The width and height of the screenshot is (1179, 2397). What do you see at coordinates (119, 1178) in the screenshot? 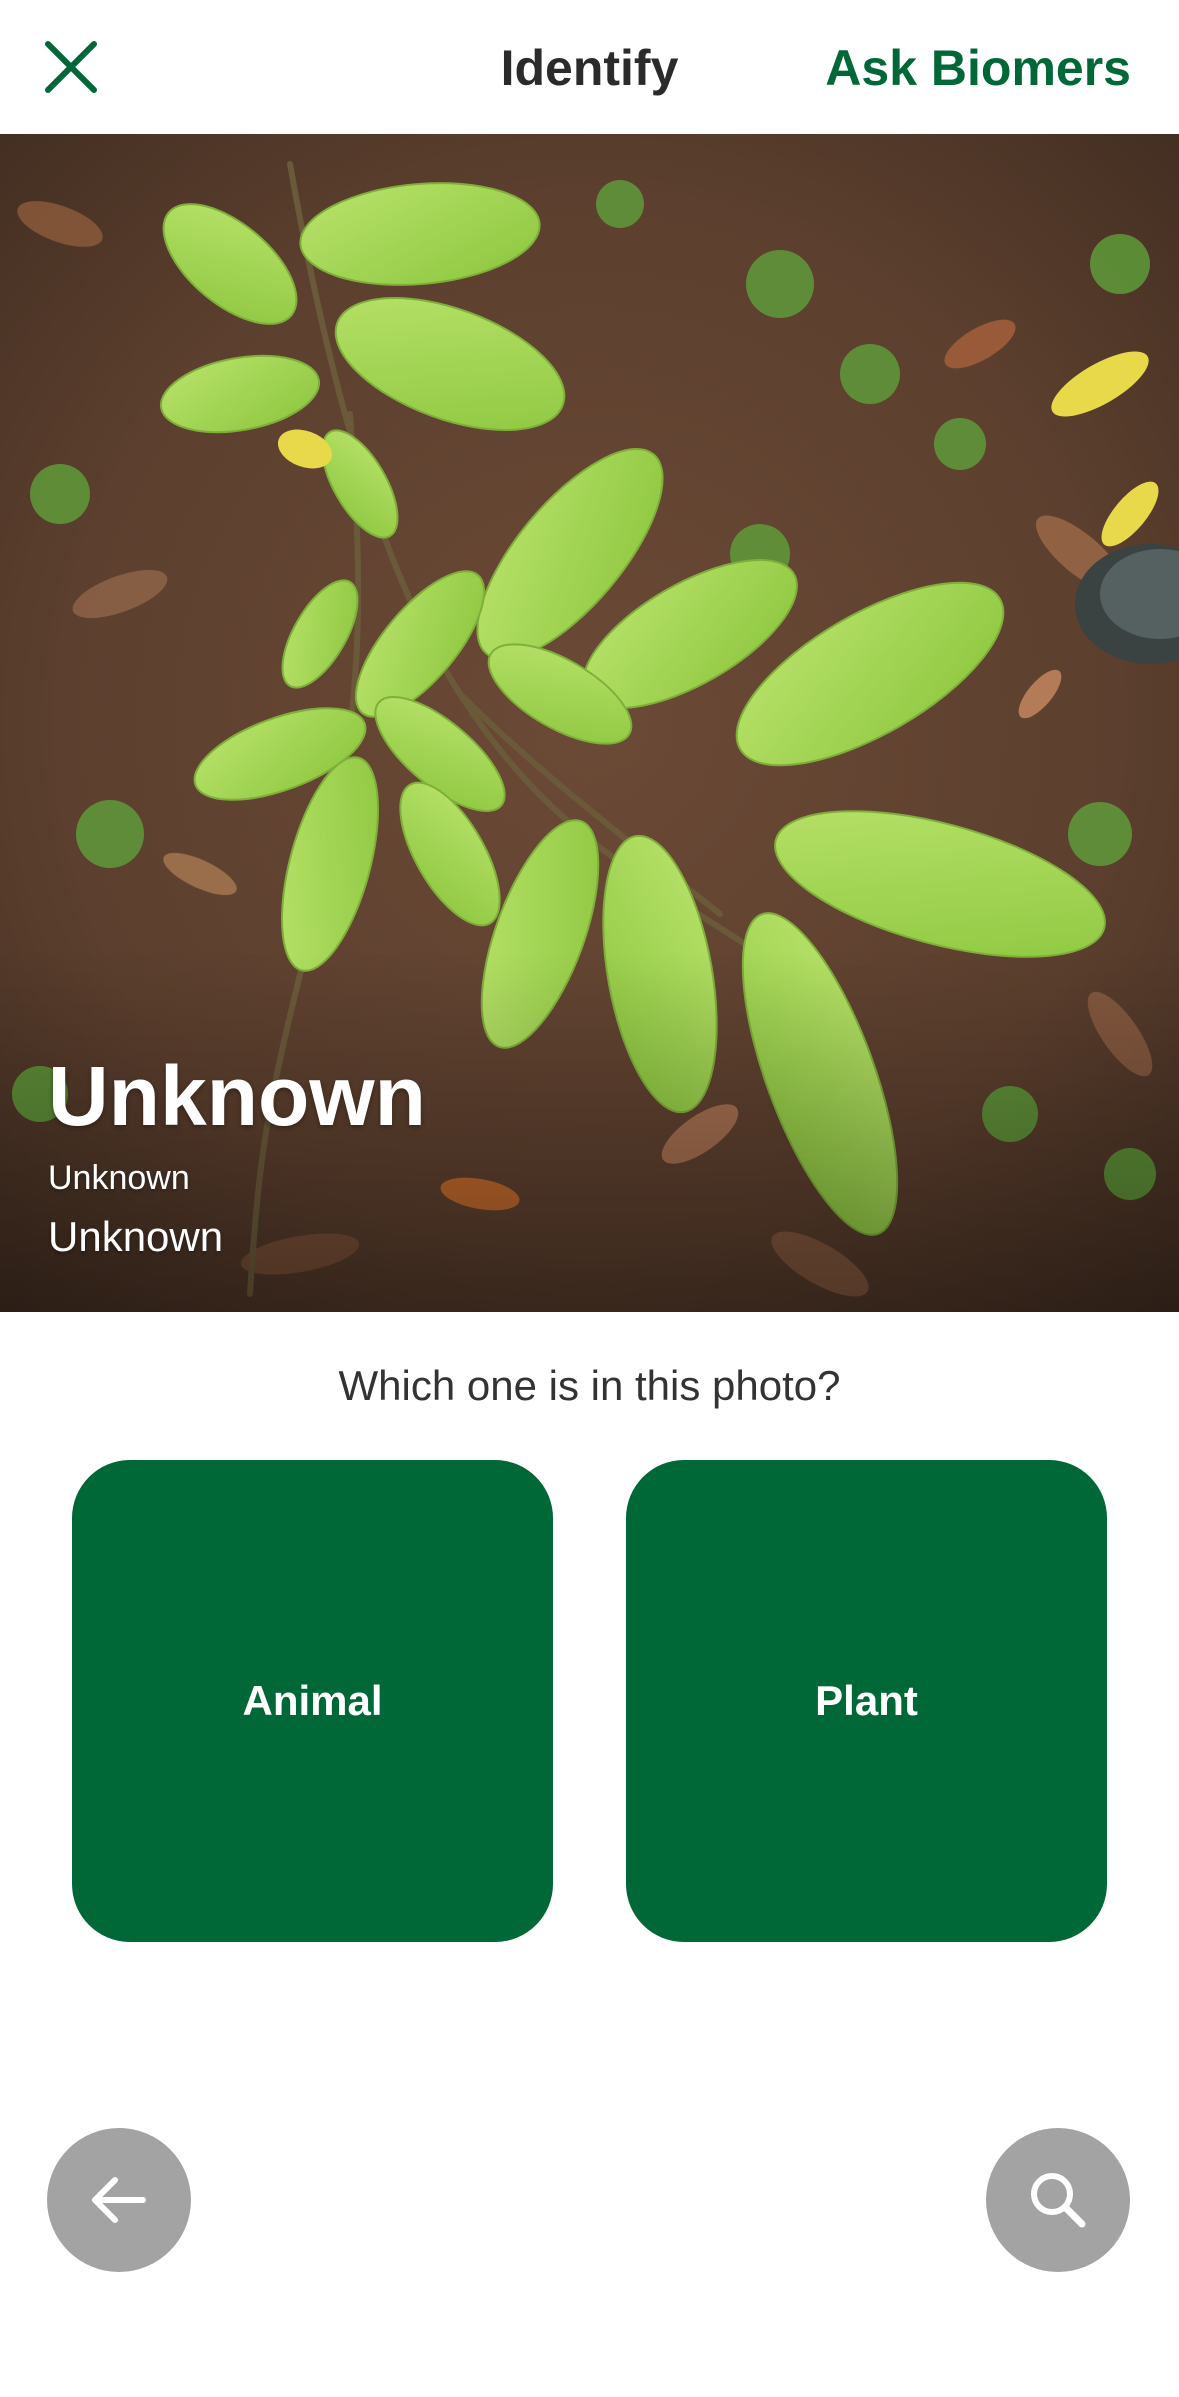
I see `species-scientific-name: Unknown` at bounding box center [119, 1178].